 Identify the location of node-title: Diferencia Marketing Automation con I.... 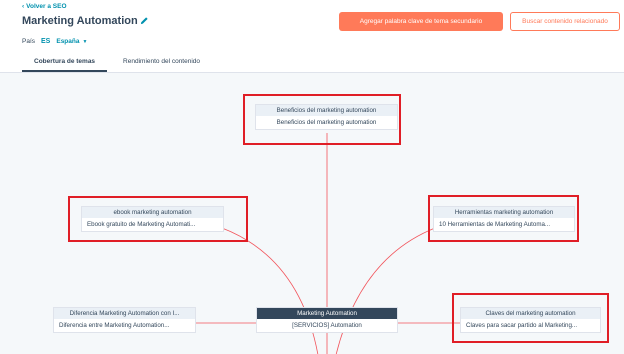
(124, 313).